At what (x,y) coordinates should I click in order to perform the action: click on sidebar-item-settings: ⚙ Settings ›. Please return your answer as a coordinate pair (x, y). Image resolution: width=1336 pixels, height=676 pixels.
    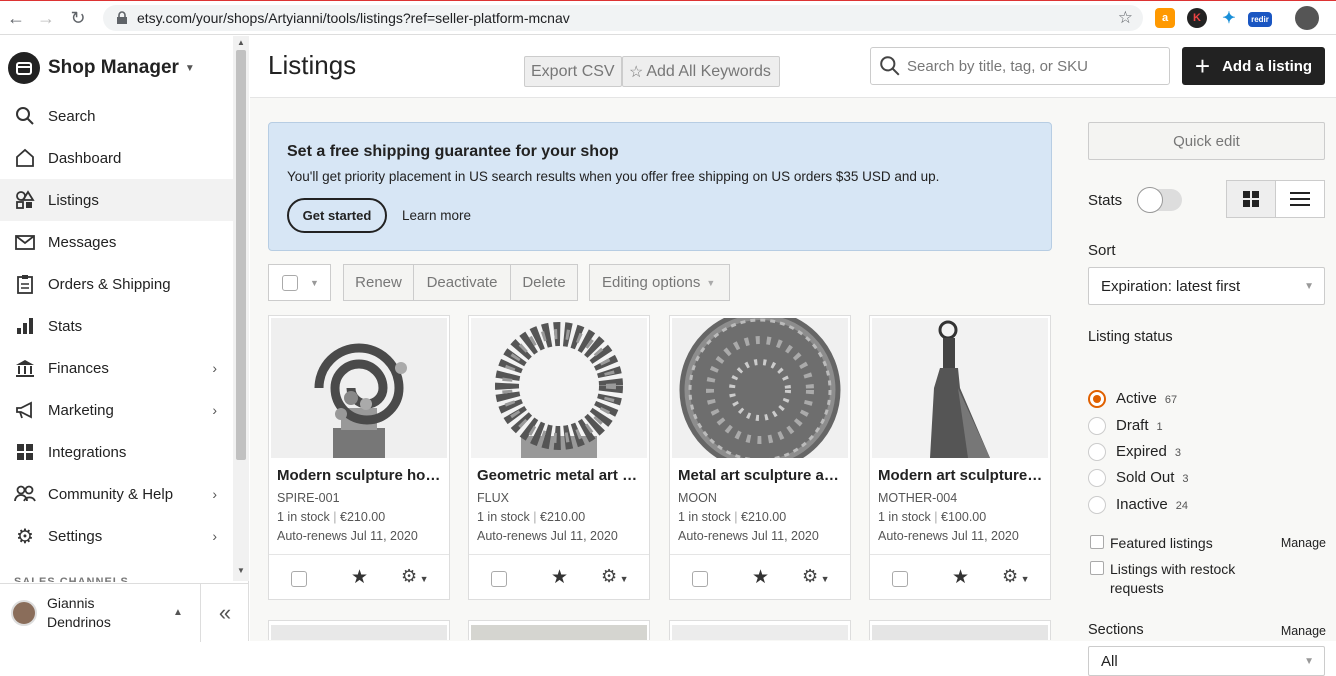
    Looking at the image, I should click on (116, 536).